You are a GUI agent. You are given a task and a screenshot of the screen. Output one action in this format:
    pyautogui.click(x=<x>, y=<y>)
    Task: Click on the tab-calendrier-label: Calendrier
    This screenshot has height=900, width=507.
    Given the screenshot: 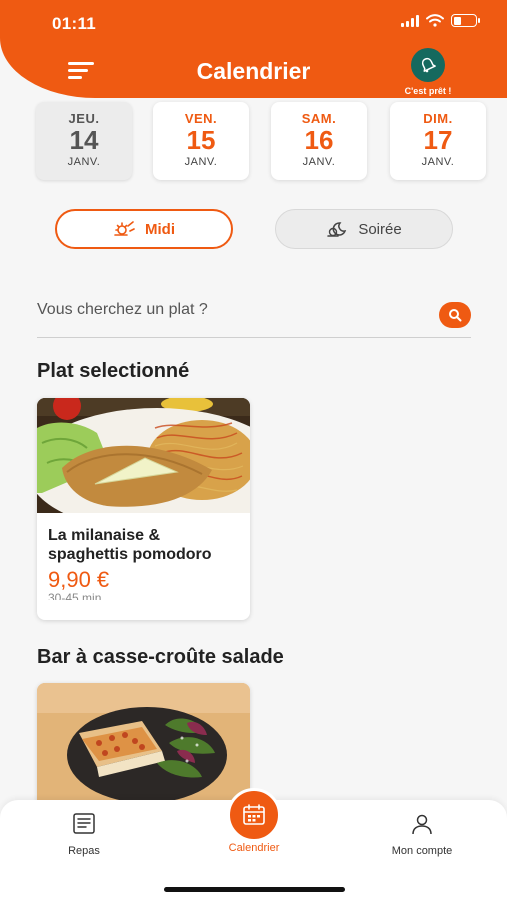 What is the action you would take?
    pyautogui.click(x=254, y=848)
    